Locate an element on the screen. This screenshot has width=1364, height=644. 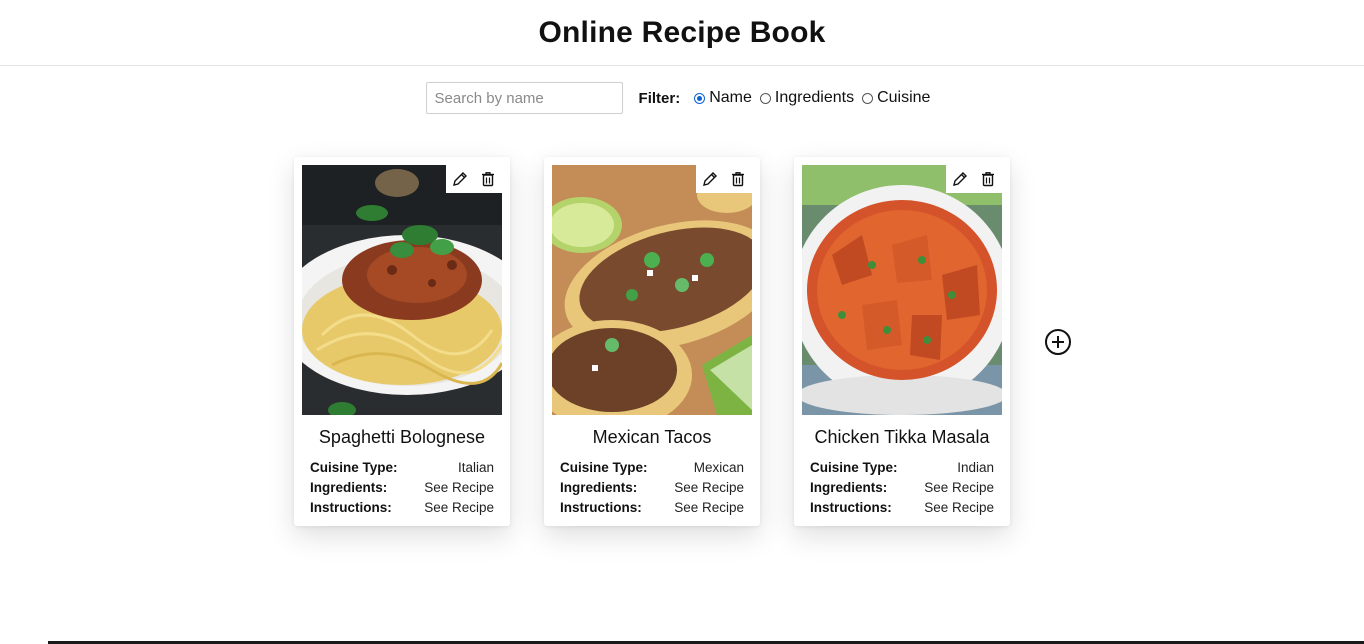
info-value: Italian is located at coordinates (475, 467).